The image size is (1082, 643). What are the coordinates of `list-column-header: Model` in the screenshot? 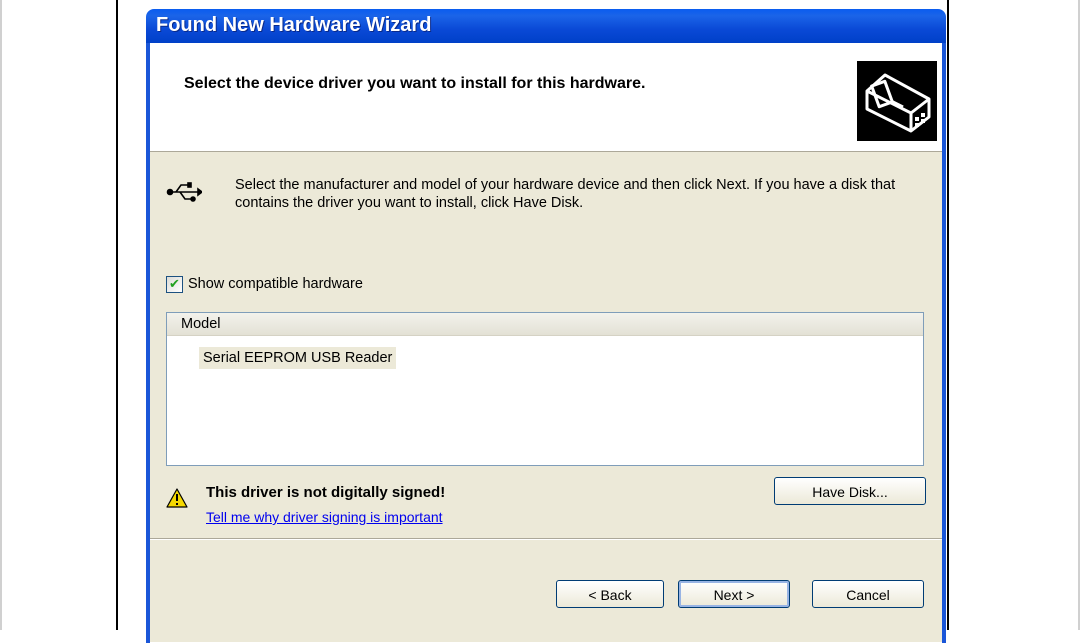 It's located at (545, 324).